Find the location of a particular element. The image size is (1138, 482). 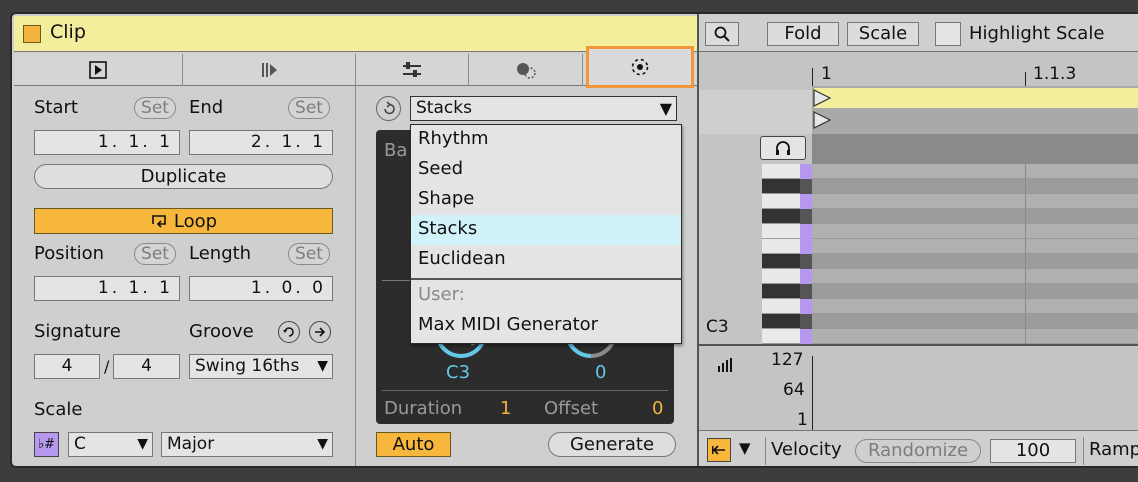

velocity-lane: 127 64 1 is located at coordinates (918, 387).